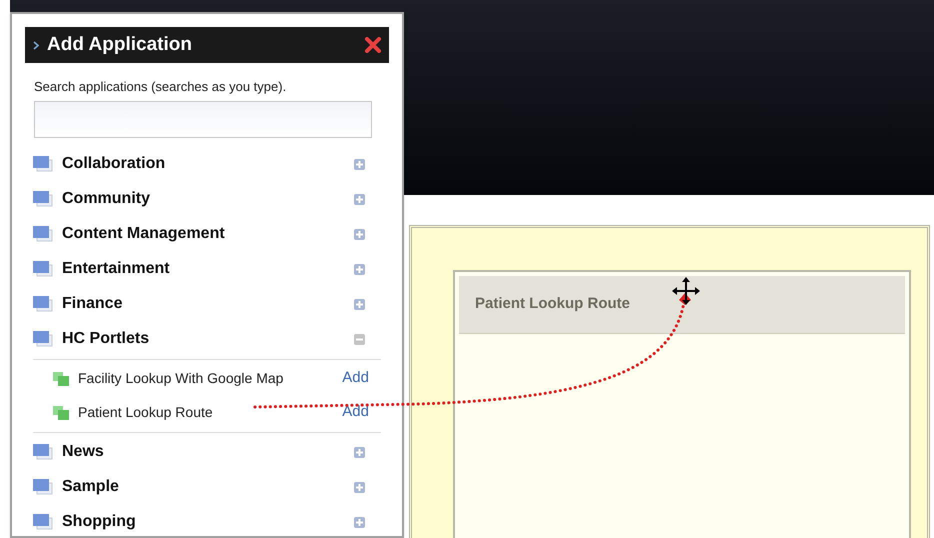 This screenshot has height=538, width=934. What do you see at coordinates (208, 234) in the screenshot?
I see `category-label: Content Management` at bounding box center [208, 234].